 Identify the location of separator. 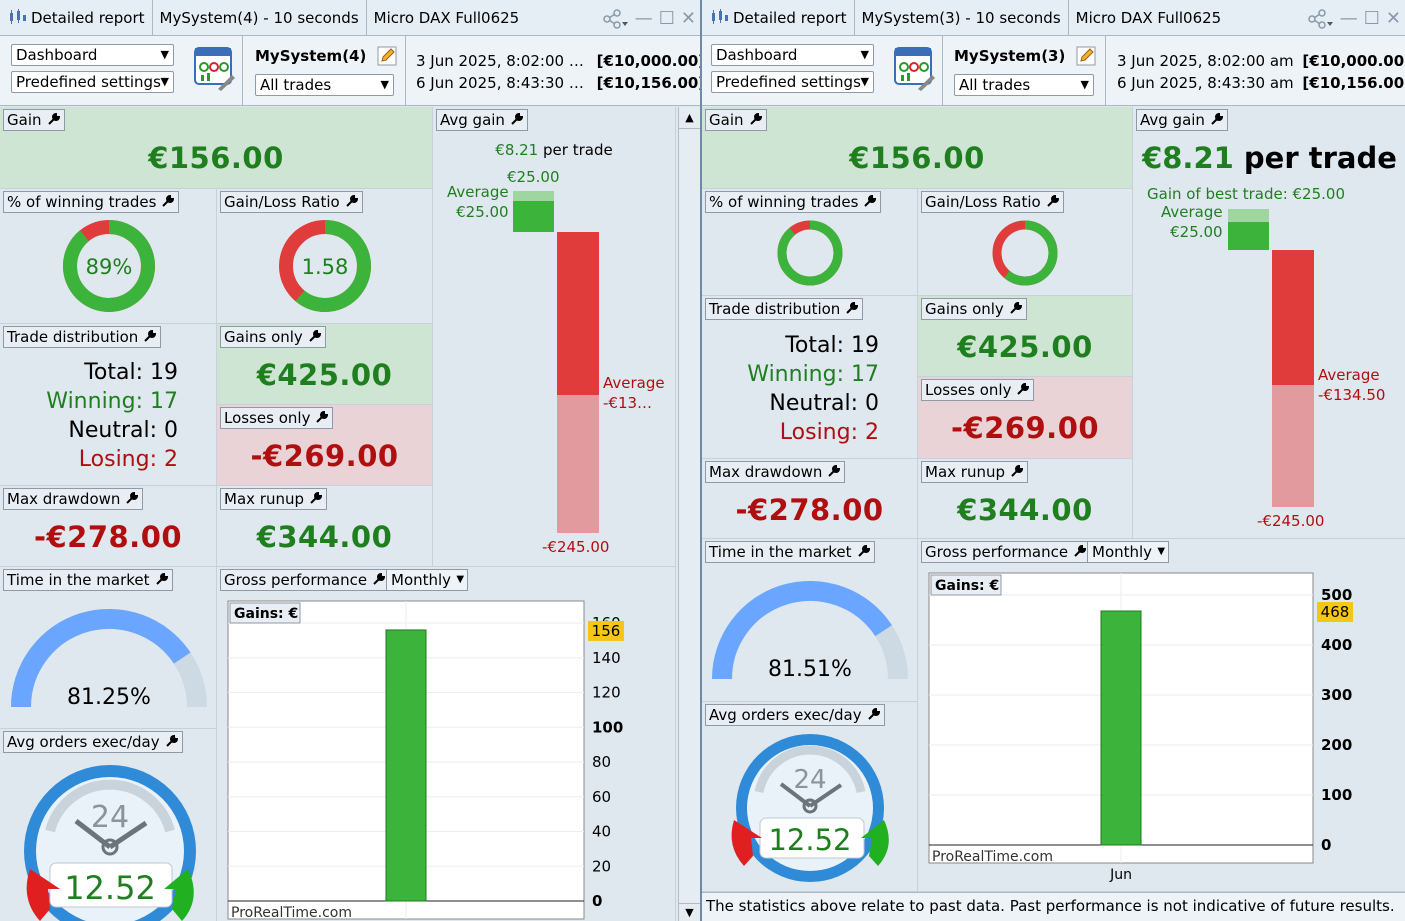
(242, 71).